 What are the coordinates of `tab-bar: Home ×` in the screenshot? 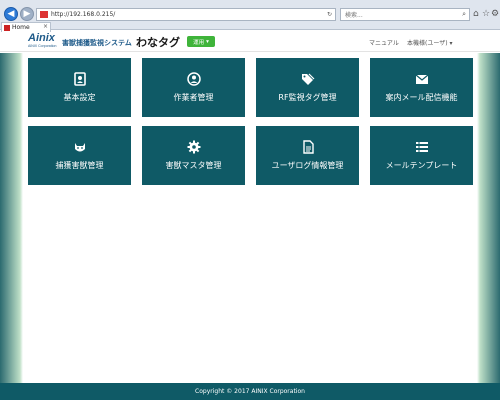 It's located at (250, 27).